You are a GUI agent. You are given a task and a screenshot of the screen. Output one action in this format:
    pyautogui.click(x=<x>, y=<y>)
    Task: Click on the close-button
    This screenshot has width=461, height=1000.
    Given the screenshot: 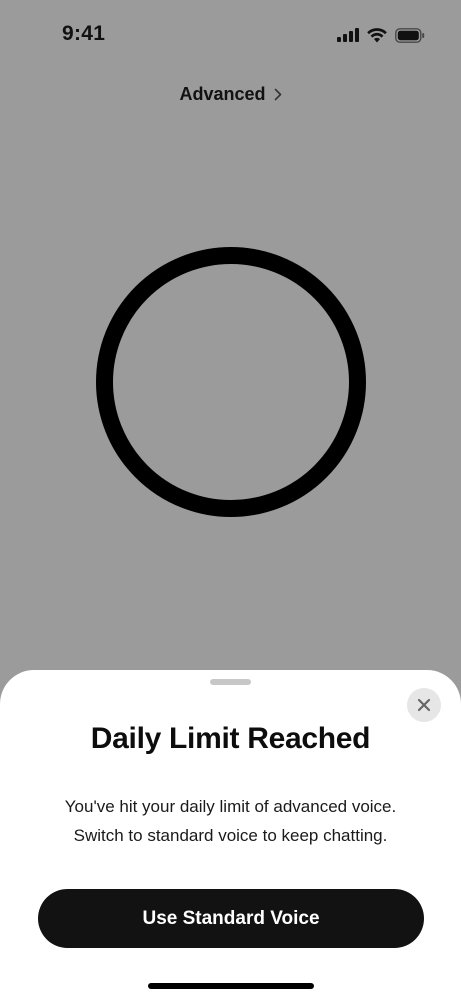 What is the action you would take?
    pyautogui.click(x=424, y=705)
    